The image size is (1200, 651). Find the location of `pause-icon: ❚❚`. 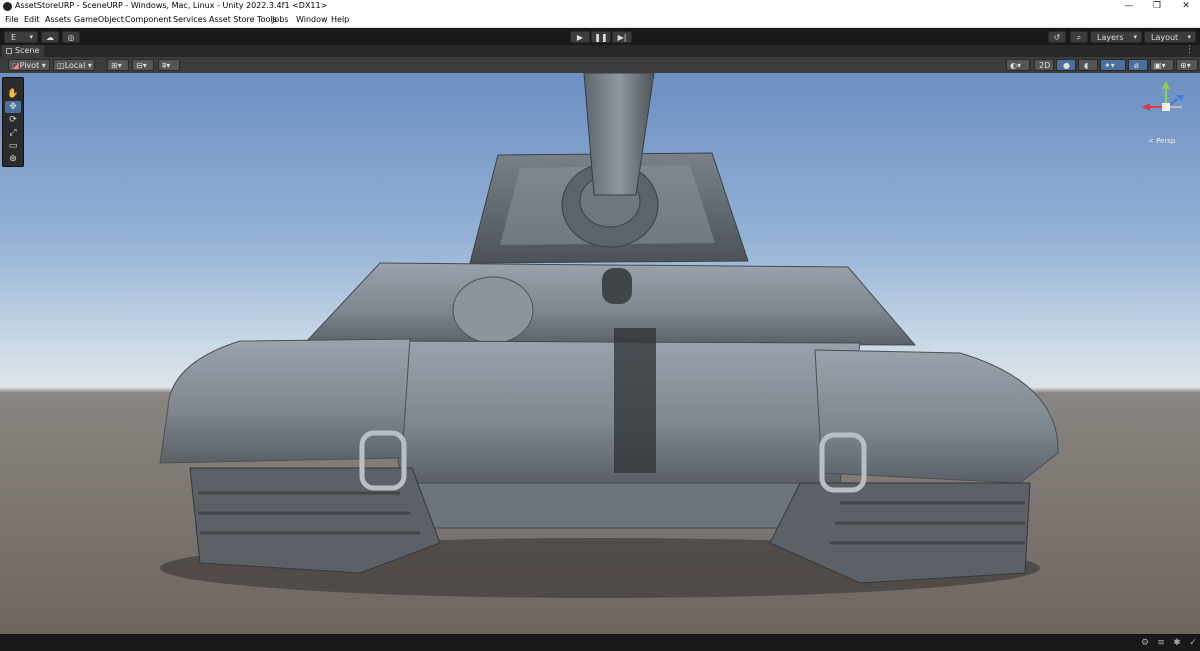

pause-icon: ❚❚ is located at coordinates (601, 37).